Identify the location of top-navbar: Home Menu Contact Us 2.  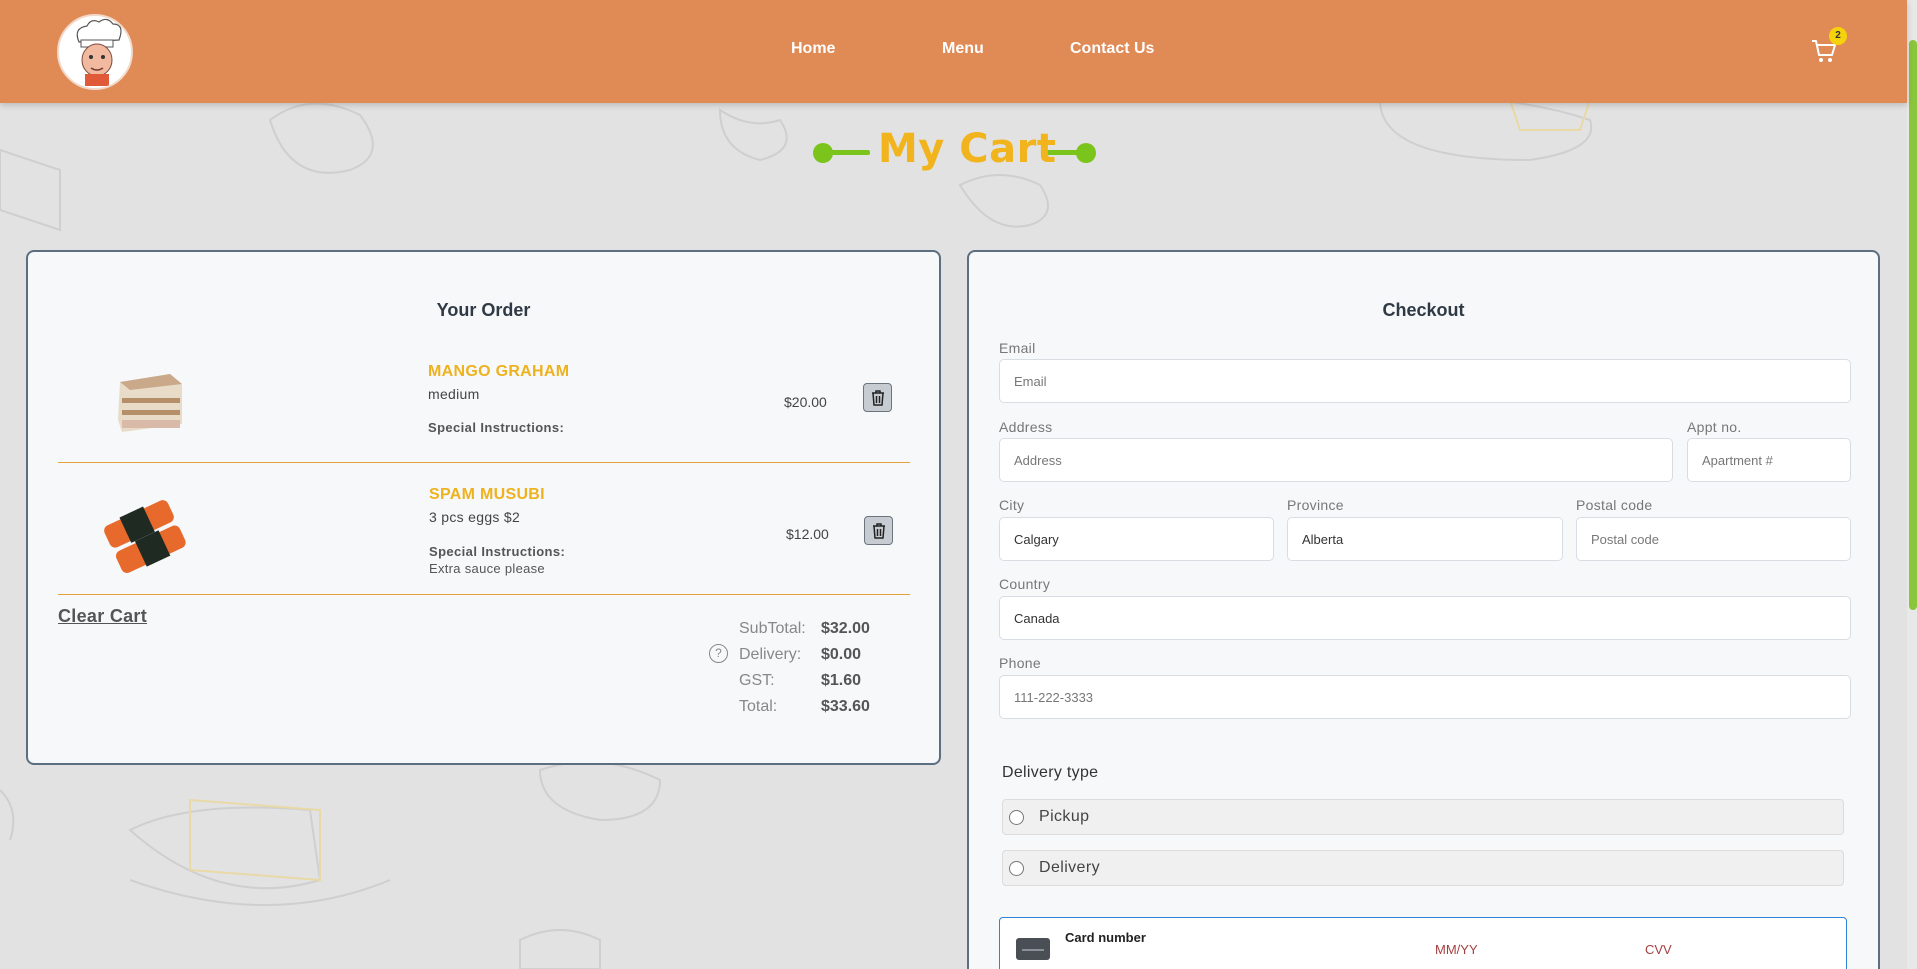
(953, 51).